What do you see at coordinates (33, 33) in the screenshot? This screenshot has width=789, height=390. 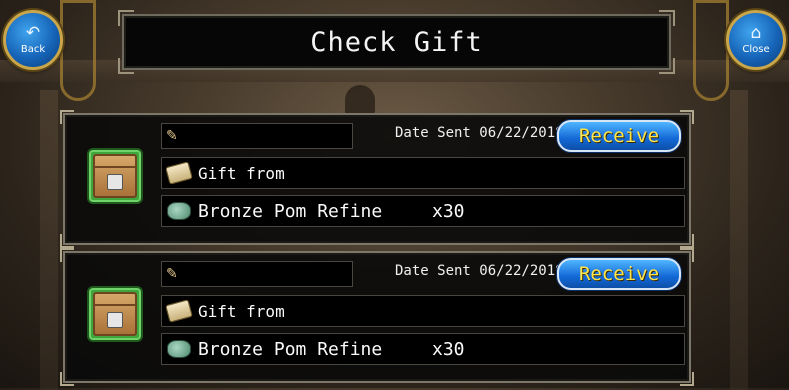 I see `back-arrow-icon: ↶` at bounding box center [33, 33].